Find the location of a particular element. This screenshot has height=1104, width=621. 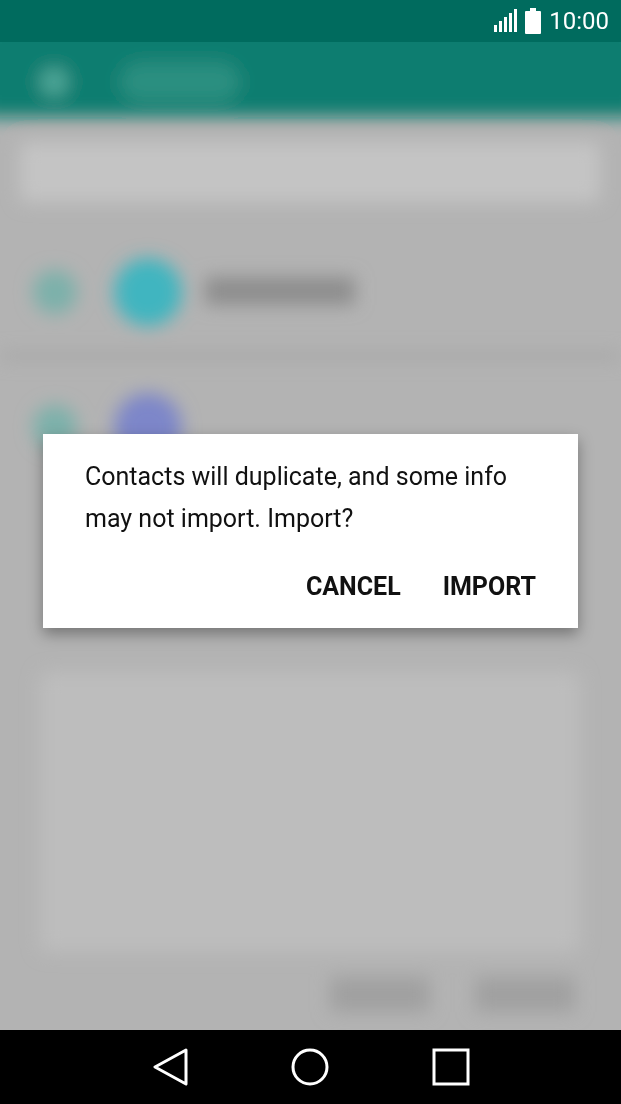

signal-icon is located at coordinates (505, 21).